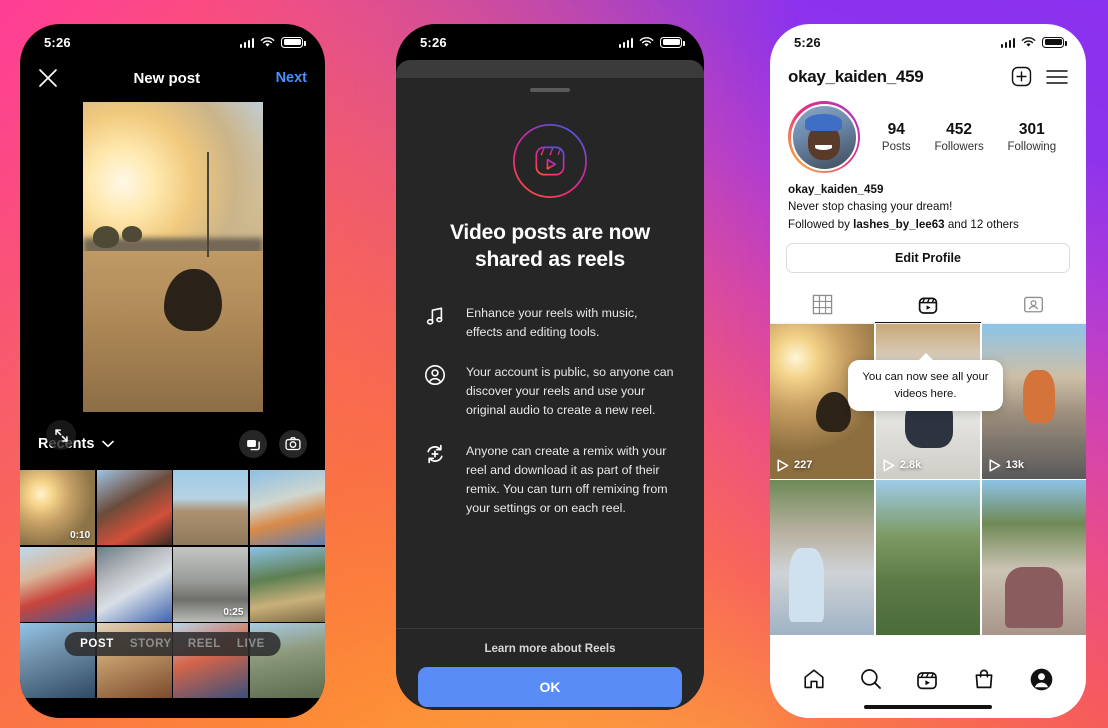  I want to click on stat-following: 301 Following, so click(1032, 137).